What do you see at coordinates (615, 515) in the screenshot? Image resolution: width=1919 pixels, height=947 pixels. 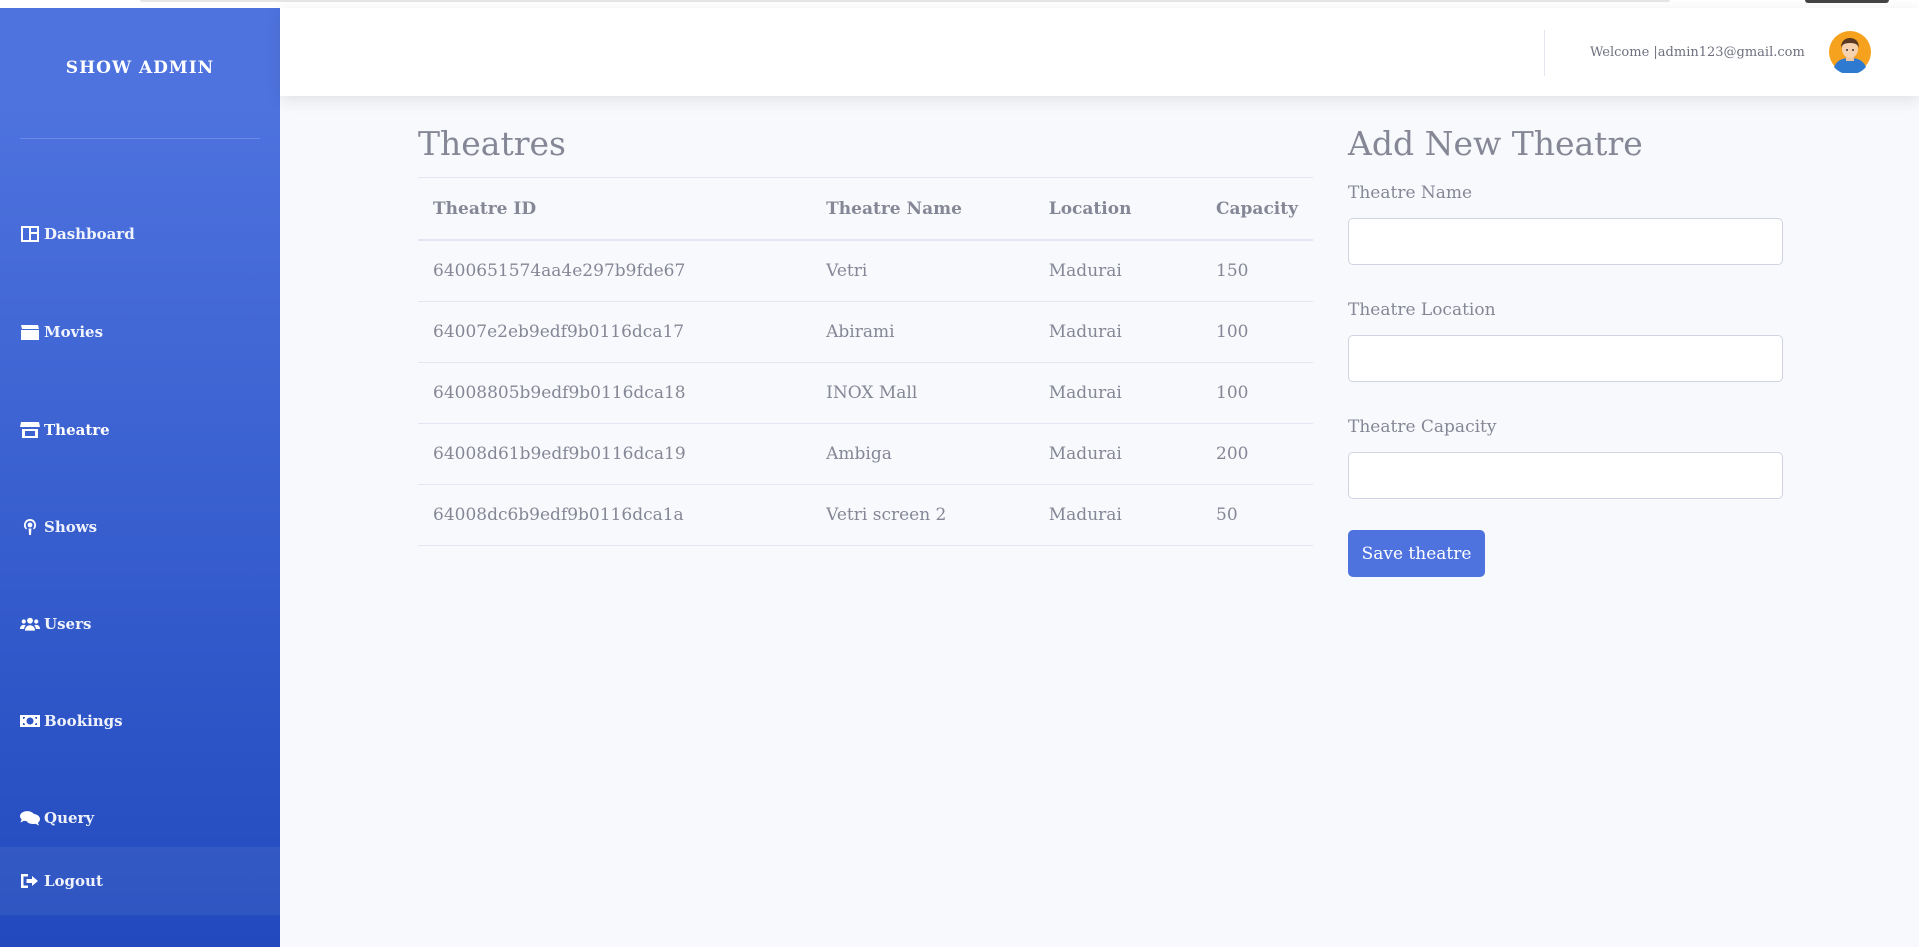 I see `cell-theatre-id: 64008dc6b9edf9b0116dca1a` at bounding box center [615, 515].